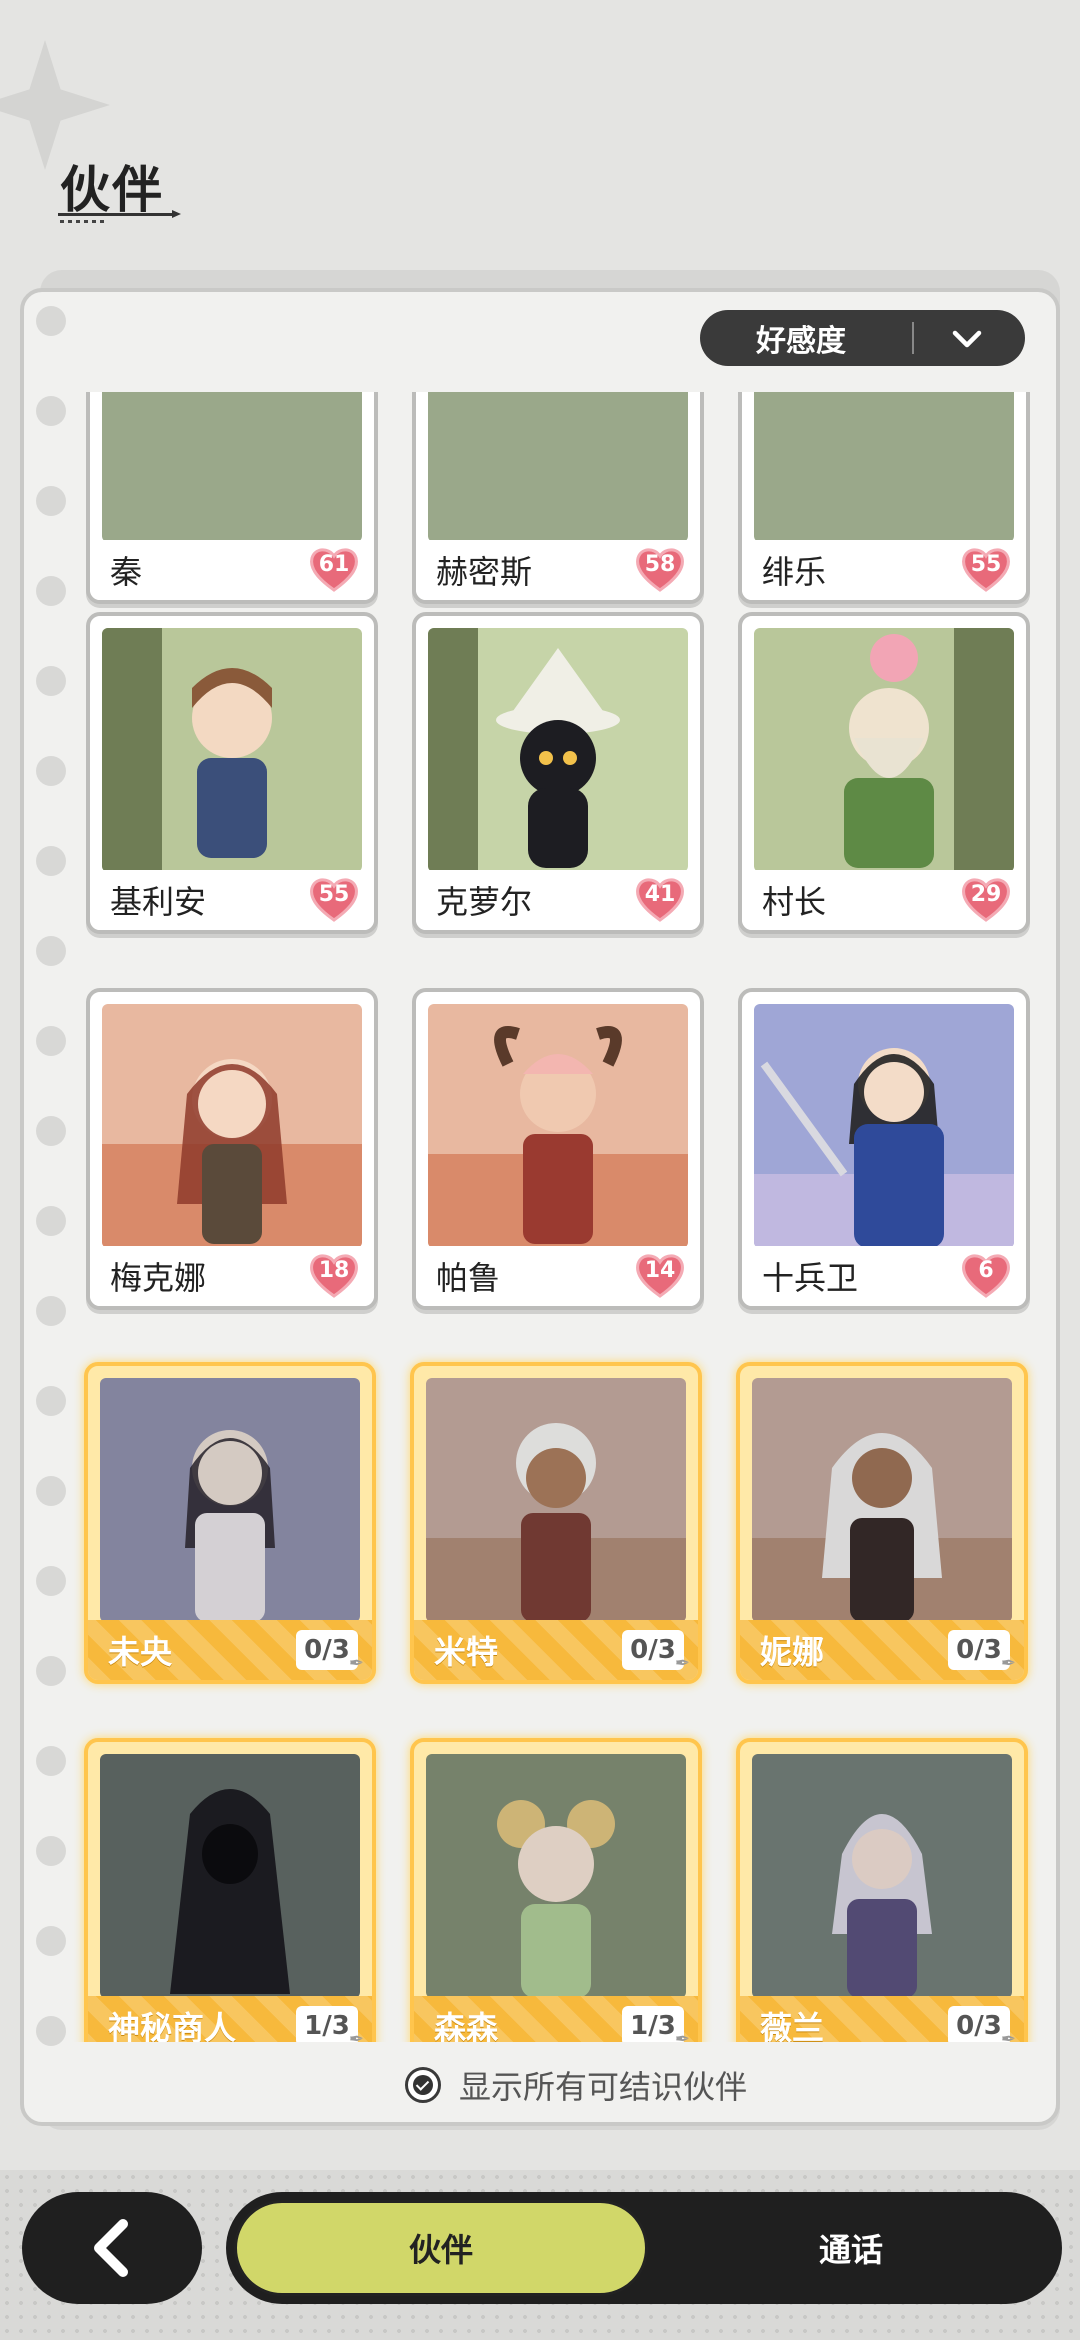 This screenshot has width=1080, height=2340. What do you see at coordinates (913, 338) in the screenshot?
I see `sort-separator` at bounding box center [913, 338].